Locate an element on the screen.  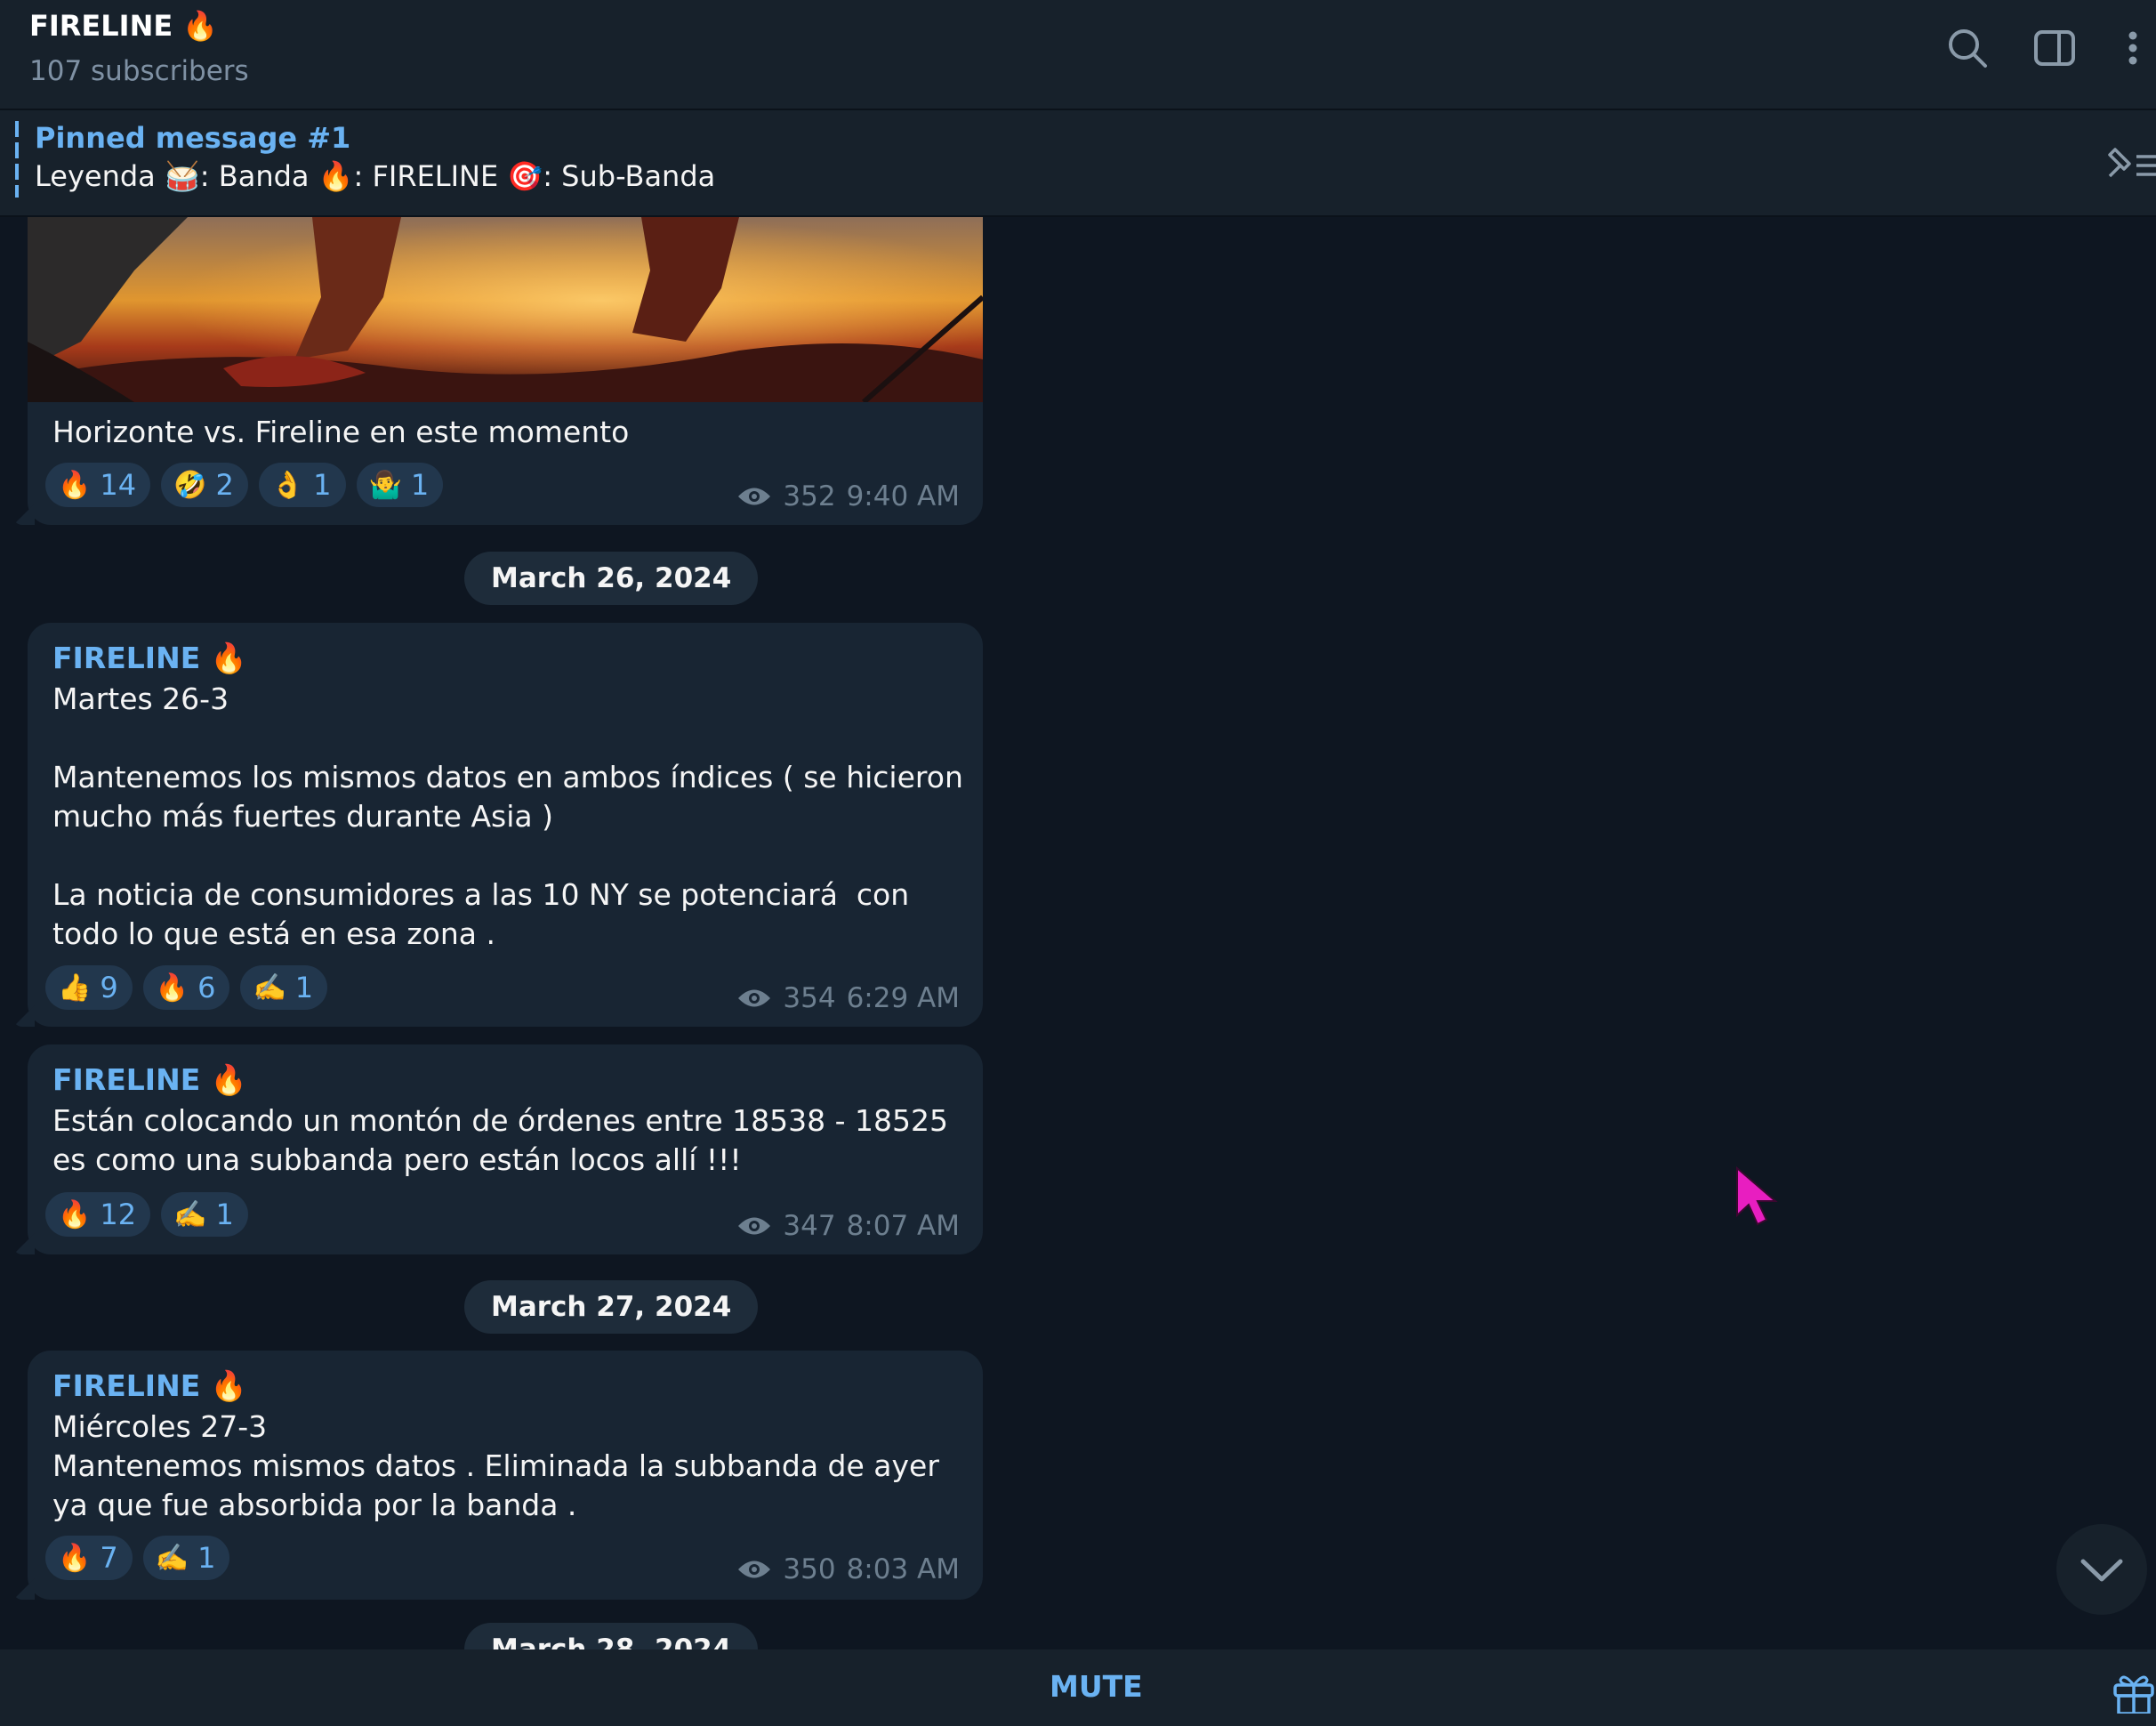
reaction-thumbs-up: 👍 9 is located at coordinates (89, 987).